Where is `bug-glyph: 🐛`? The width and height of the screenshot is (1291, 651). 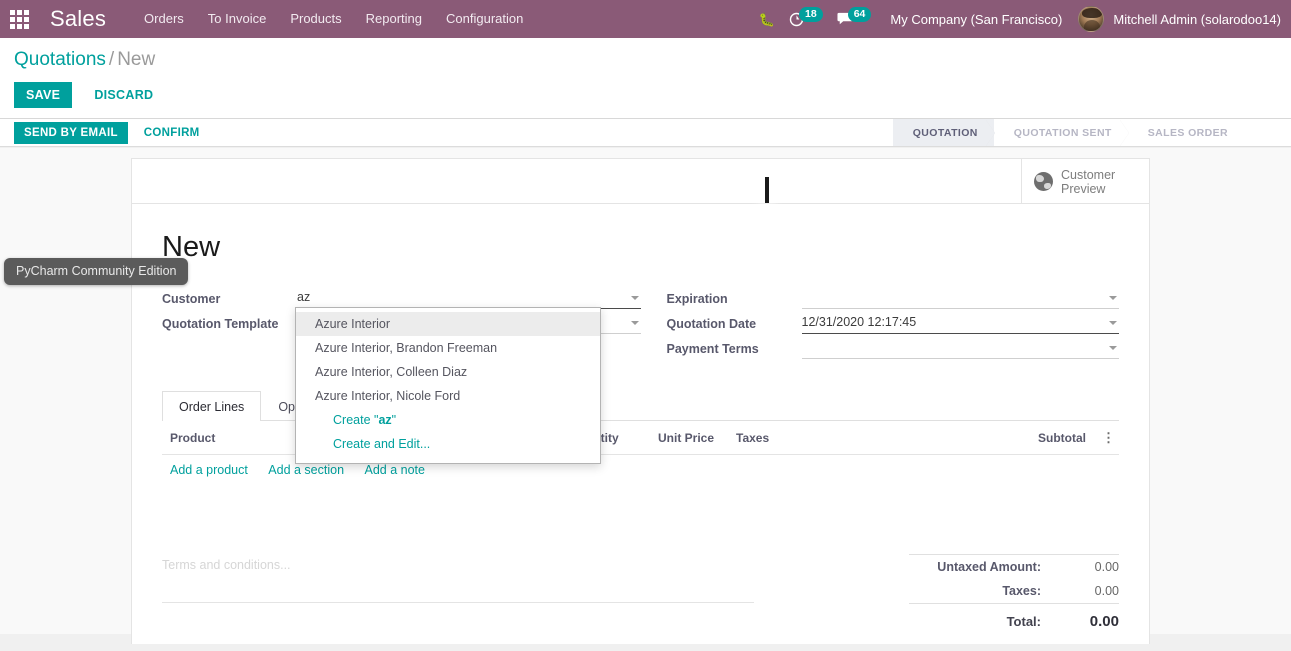
bug-glyph: 🐛 is located at coordinates (767, 19).